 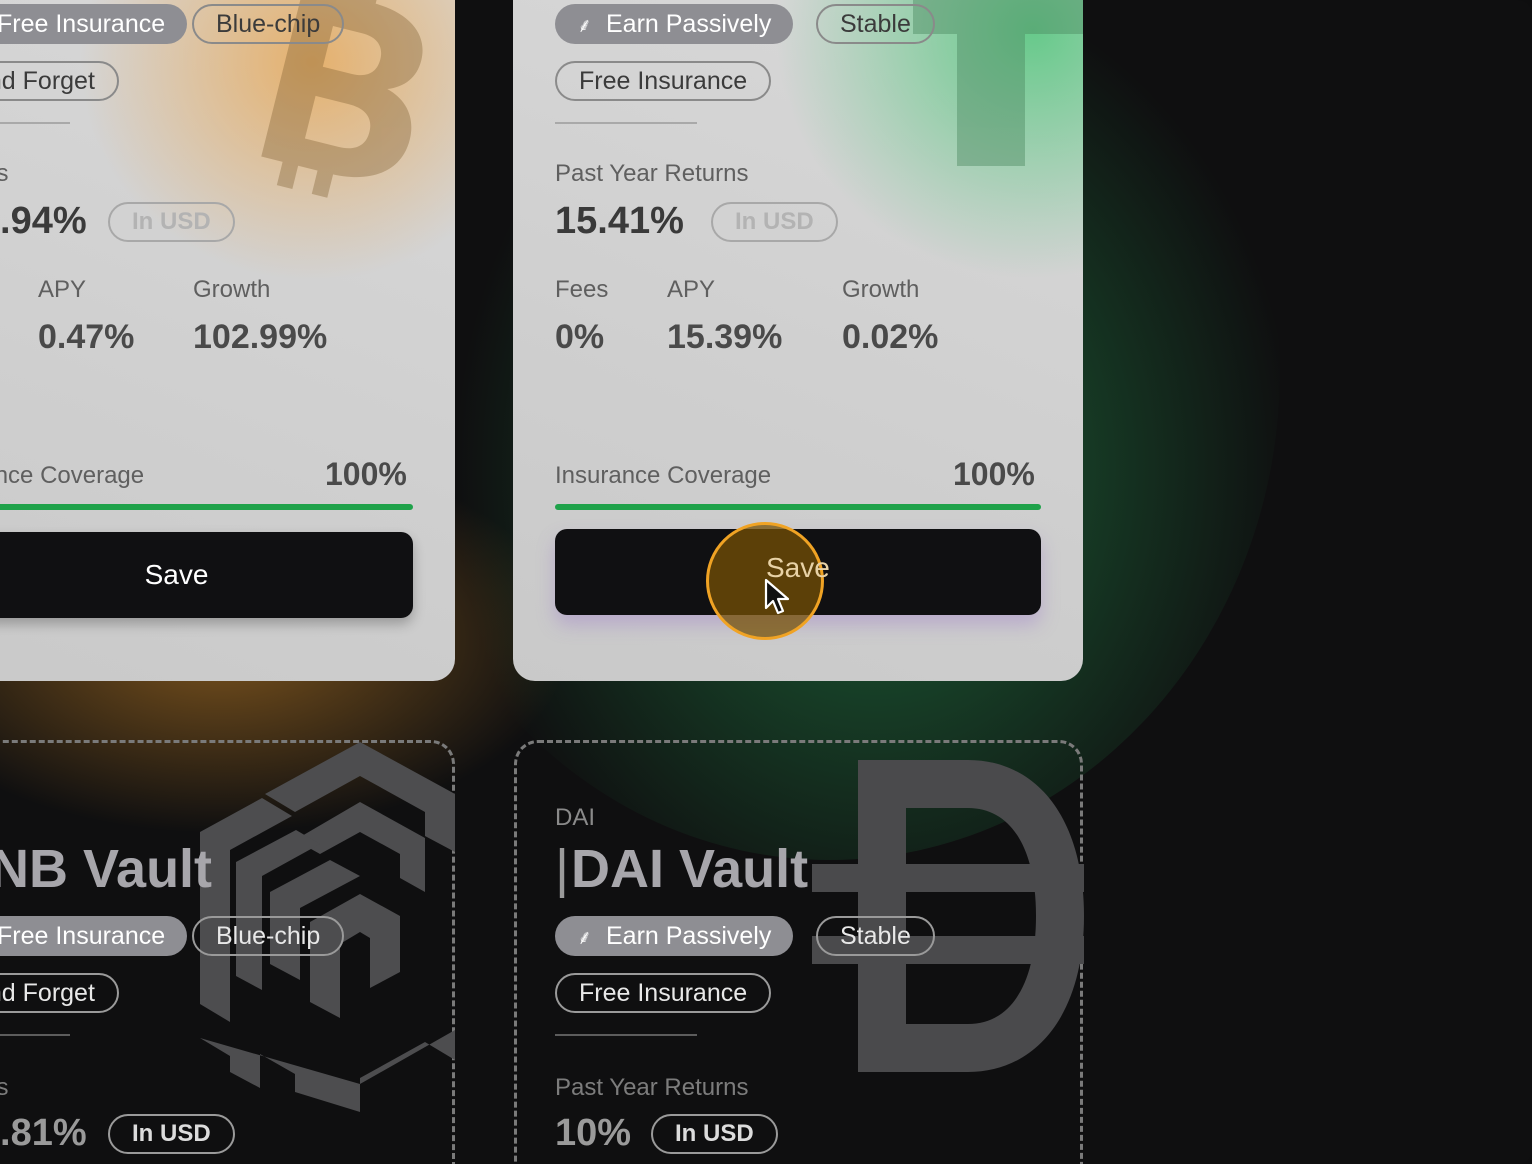 What do you see at coordinates (682, 869) in the screenshot?
I see `vault-title: |DAI Vault` at bounding box center [682, 869].